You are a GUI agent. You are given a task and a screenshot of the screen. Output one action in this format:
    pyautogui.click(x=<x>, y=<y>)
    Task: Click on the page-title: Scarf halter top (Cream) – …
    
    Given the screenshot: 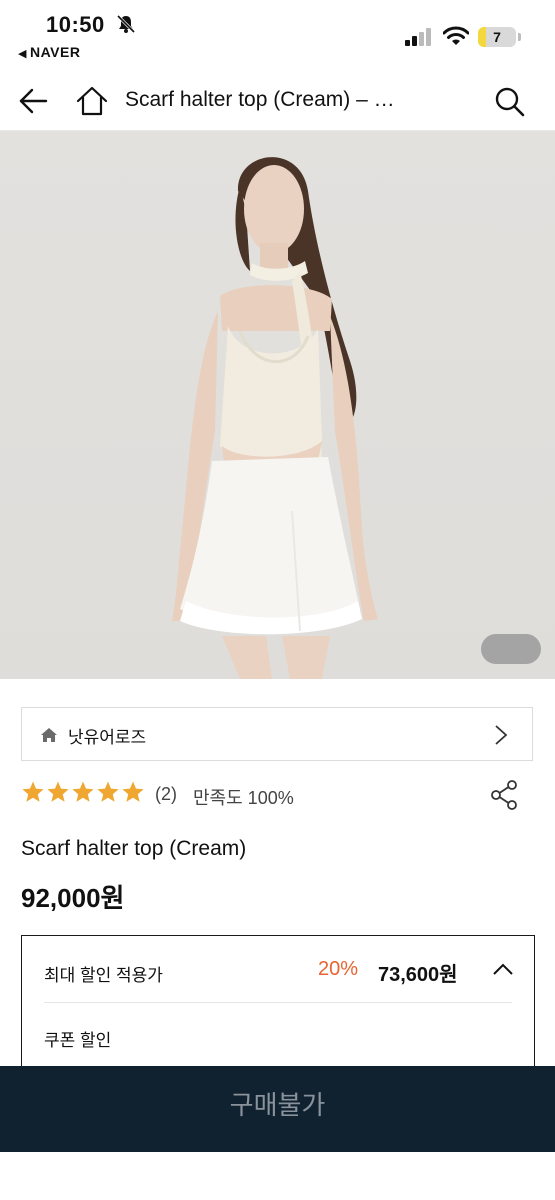 What is the action you would take?
    pyautogui.click(x=260, y=99)
    